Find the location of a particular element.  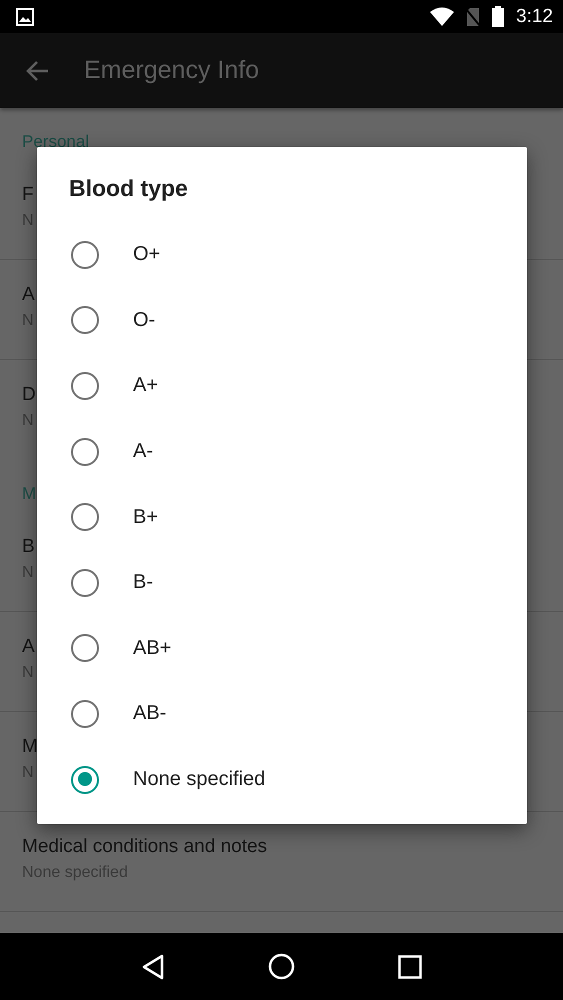

section-header: Personal is located at coordinates (56, 141).